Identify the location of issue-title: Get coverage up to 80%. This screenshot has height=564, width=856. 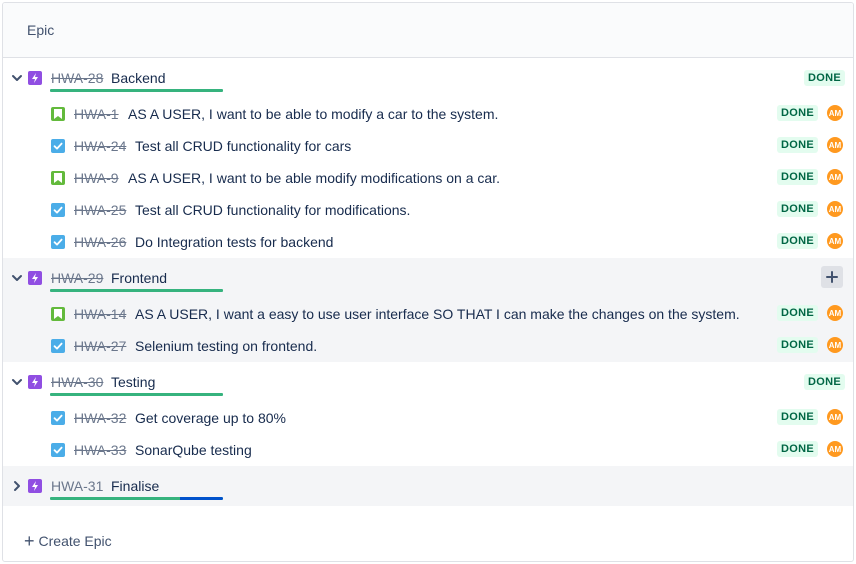
(210, 418).